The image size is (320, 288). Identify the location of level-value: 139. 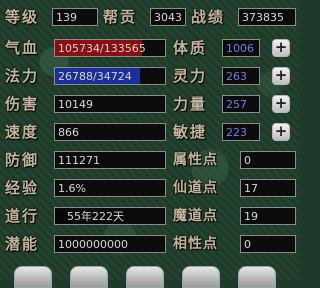
(75, 17).